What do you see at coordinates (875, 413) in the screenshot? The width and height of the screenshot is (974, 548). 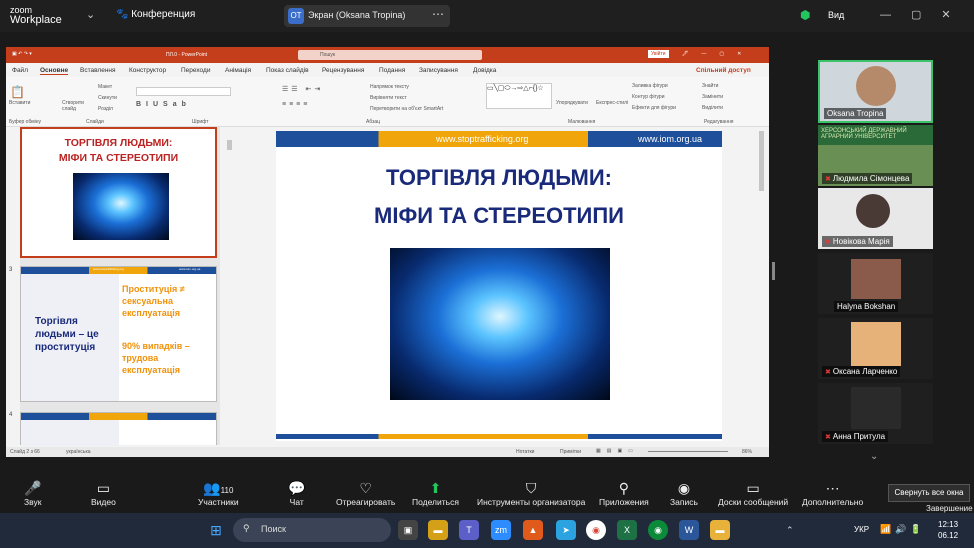 I see `participant-tile: ✖ Анна Притула` at bounding box center [875, 413].